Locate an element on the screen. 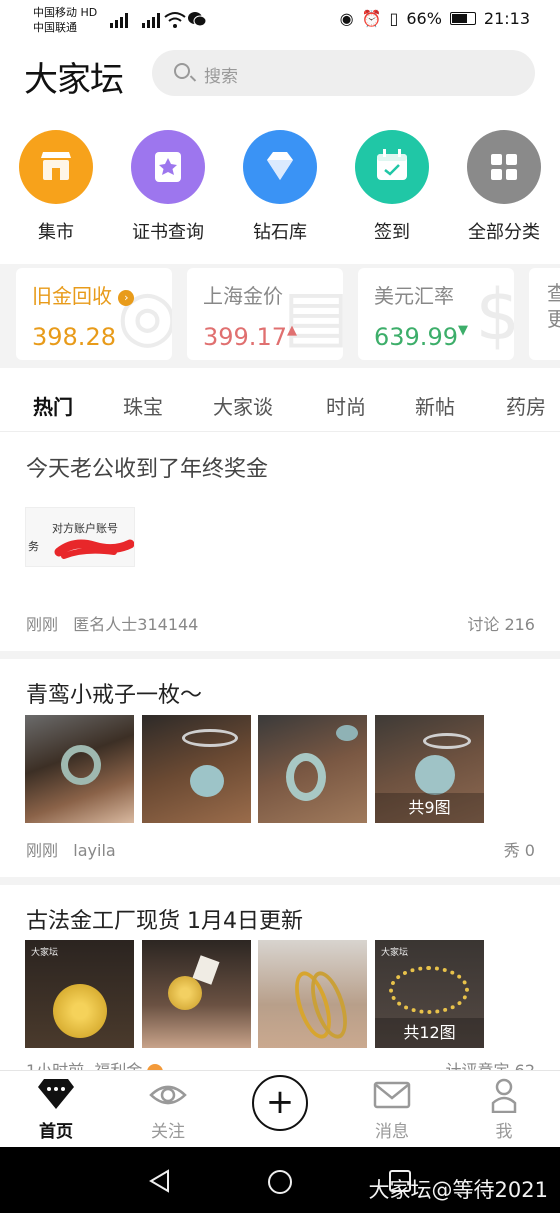 This screenshot has height=1213, width=560. trend-down-icon: ▼ is located at coordinates (462, 330).